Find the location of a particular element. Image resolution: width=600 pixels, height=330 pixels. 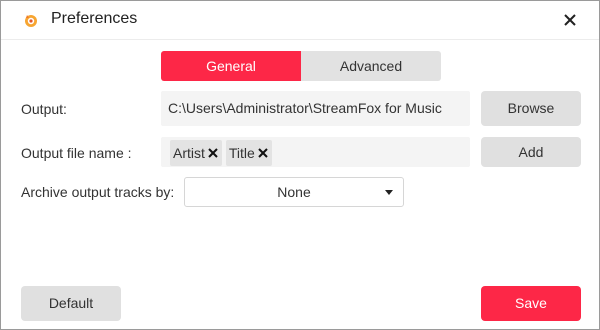

save-button: Save is located at coordinates (531, 303).